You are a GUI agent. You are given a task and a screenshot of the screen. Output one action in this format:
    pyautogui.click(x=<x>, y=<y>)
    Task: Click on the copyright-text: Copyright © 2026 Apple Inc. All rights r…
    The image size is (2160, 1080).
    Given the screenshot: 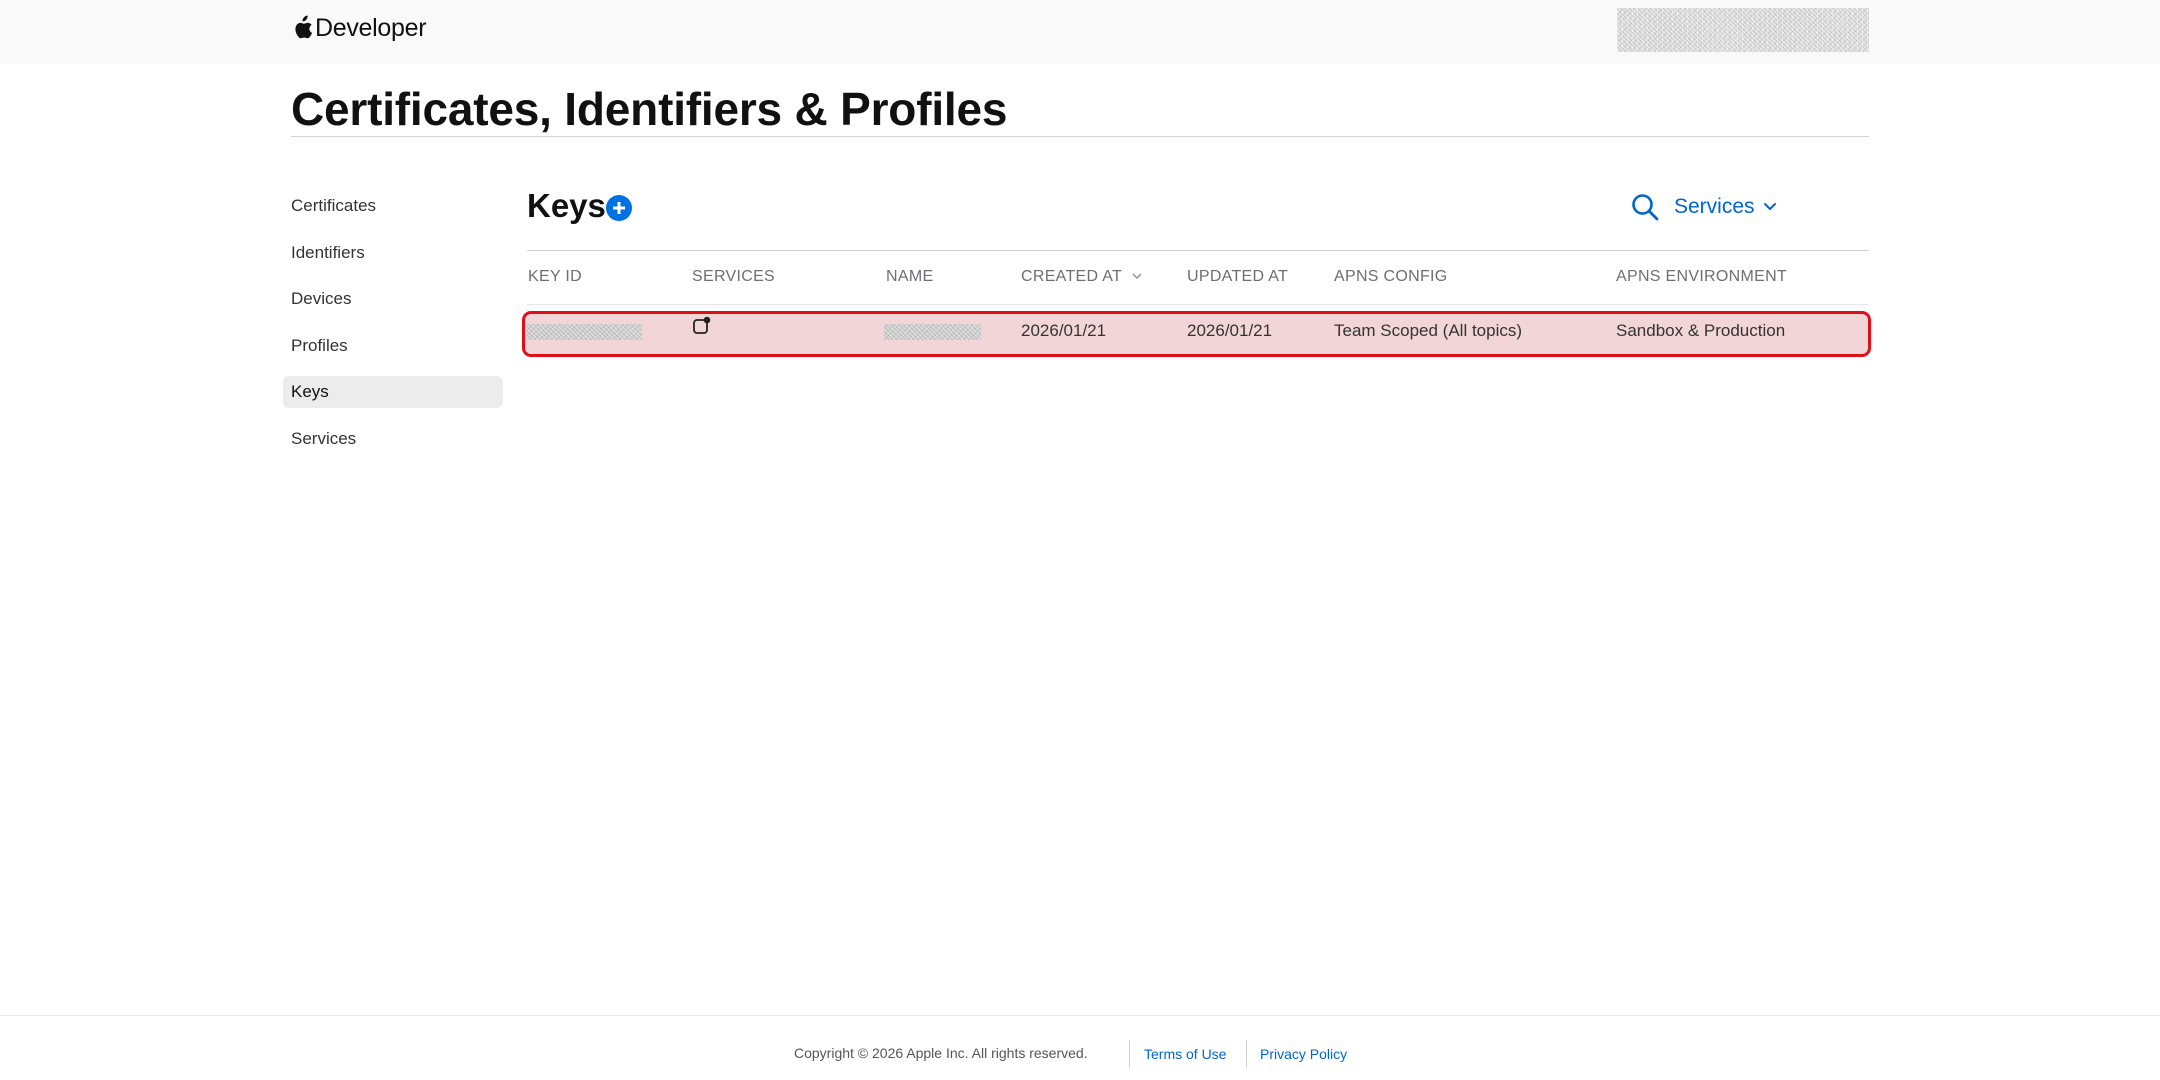 What is the action you would take?
    pyautogui.click(x=941, y=1053)
    